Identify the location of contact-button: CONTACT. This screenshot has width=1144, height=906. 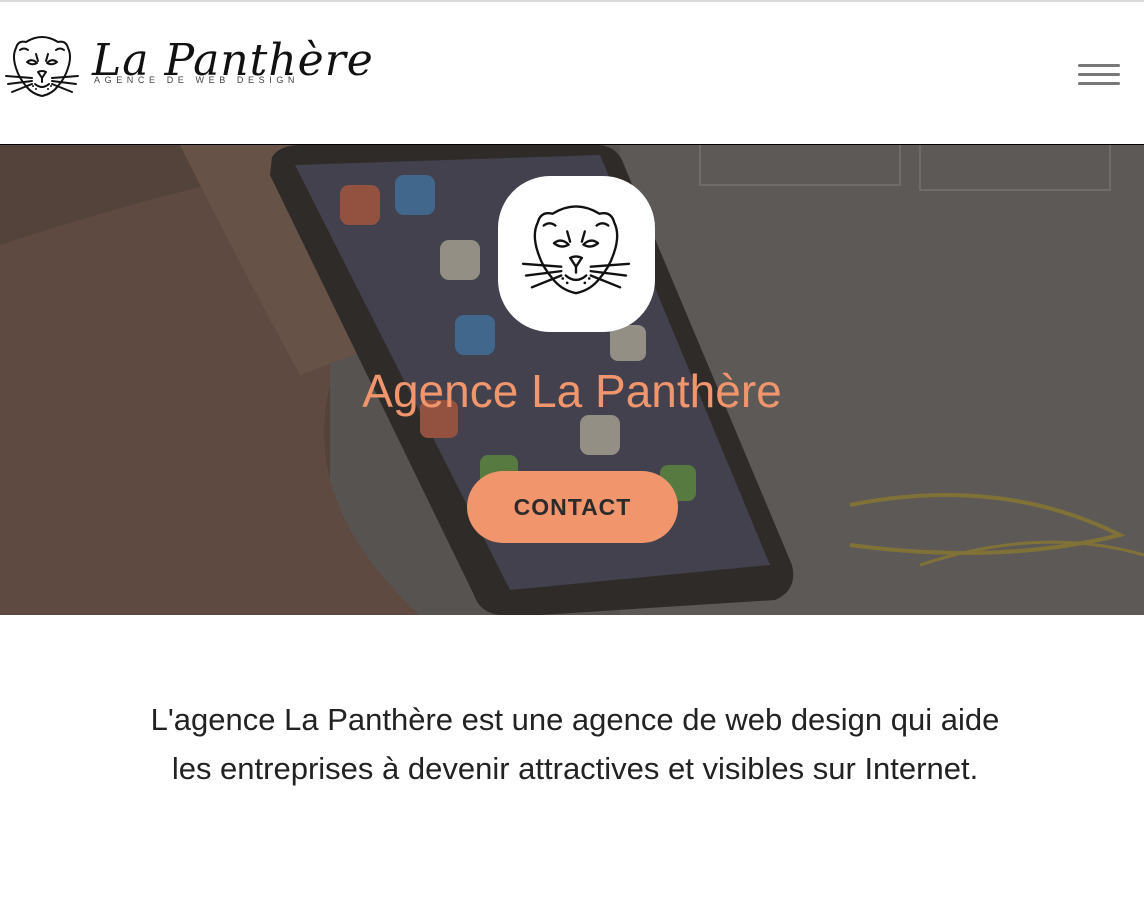
(572, 507).